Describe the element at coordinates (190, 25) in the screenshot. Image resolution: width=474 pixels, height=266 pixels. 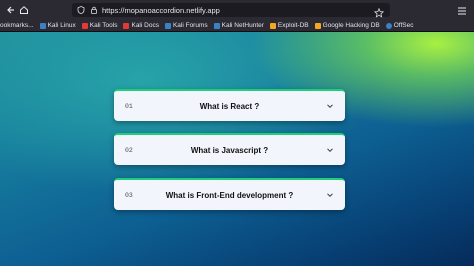
I see `bookmark-label: Kali Forums` at that location.